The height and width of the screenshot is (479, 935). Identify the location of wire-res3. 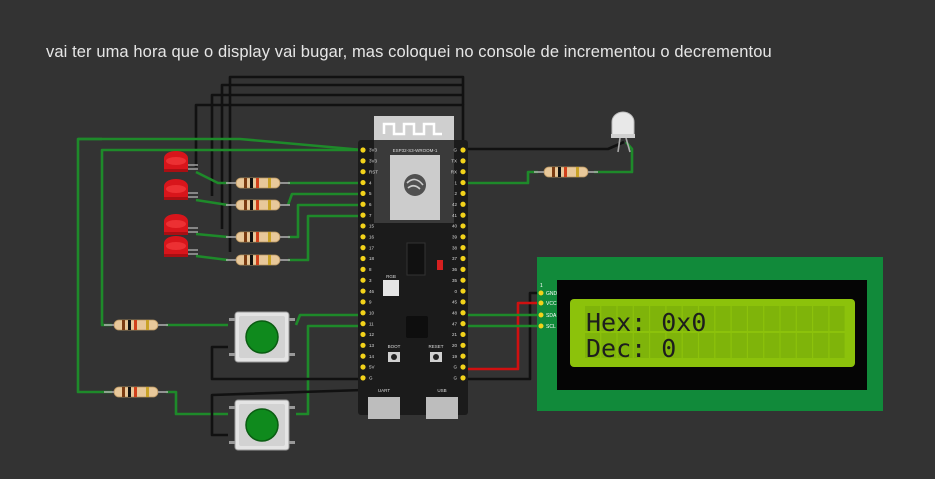
(325, 221).